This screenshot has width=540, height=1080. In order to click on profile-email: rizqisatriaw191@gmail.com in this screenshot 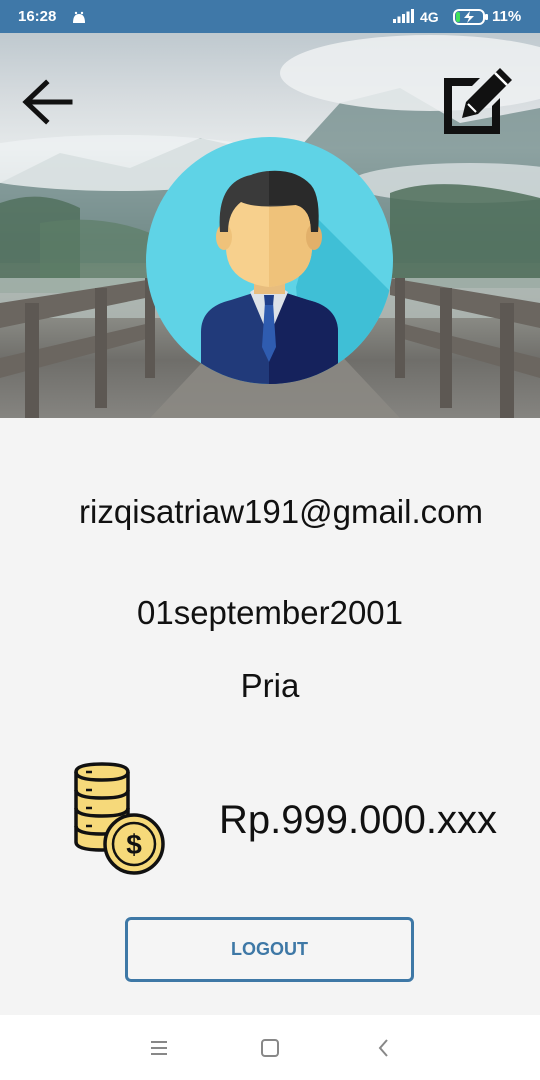, I will do `click(281, 511)`.